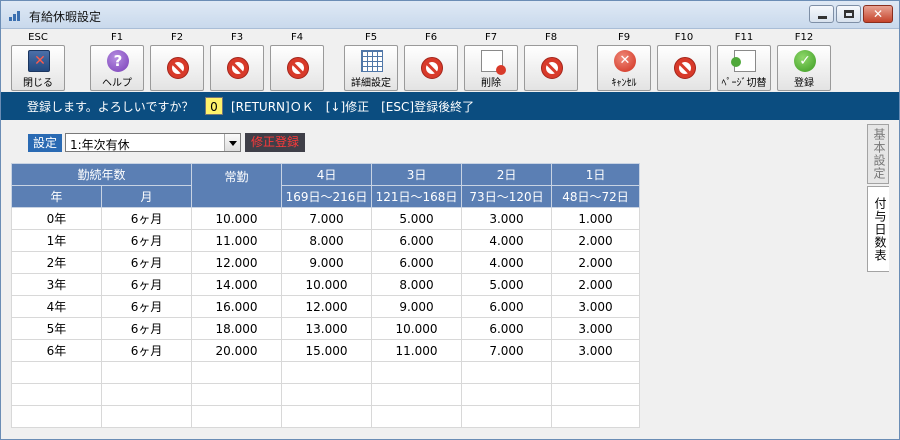 The height and width of the screenshot is (440, 900). Describe the element at coordinates (417, 218) in the screenshot. I see `cell-3days: 5.000` at that location.